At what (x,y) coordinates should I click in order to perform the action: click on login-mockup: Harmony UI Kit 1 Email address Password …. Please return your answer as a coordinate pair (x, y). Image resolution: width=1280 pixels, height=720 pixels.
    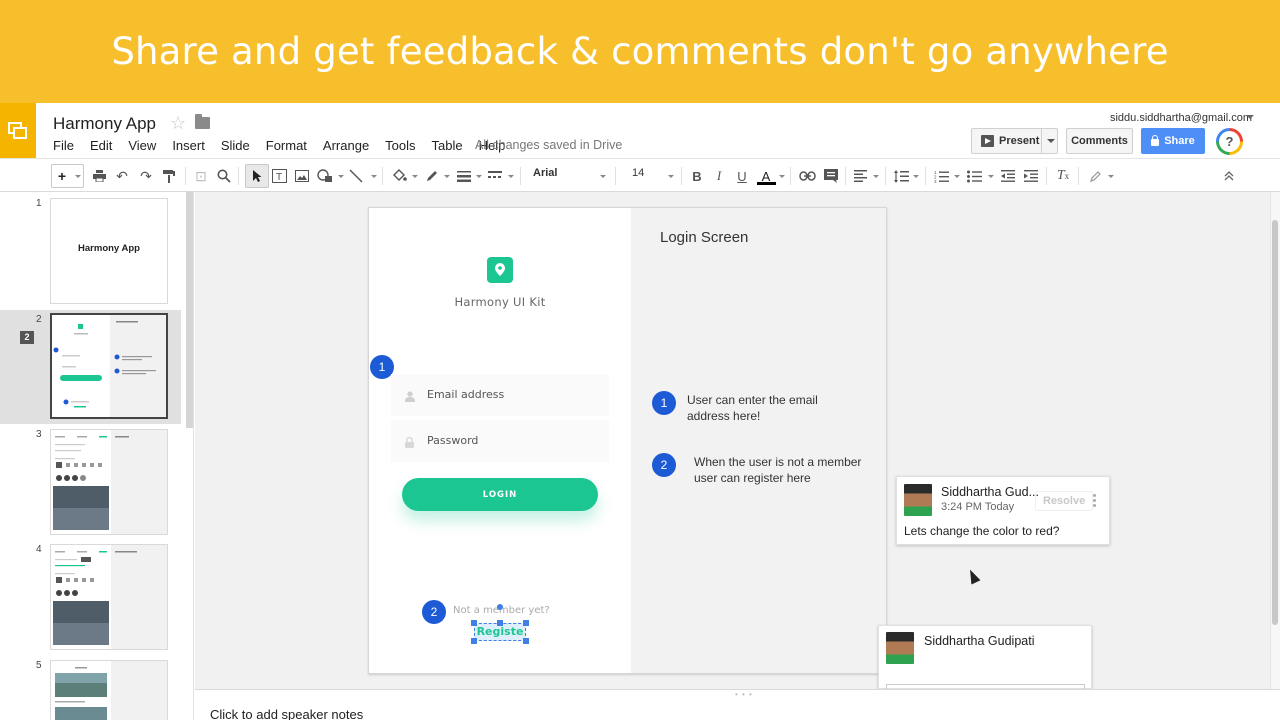
    Looking at the image, I should click on (500, 440).